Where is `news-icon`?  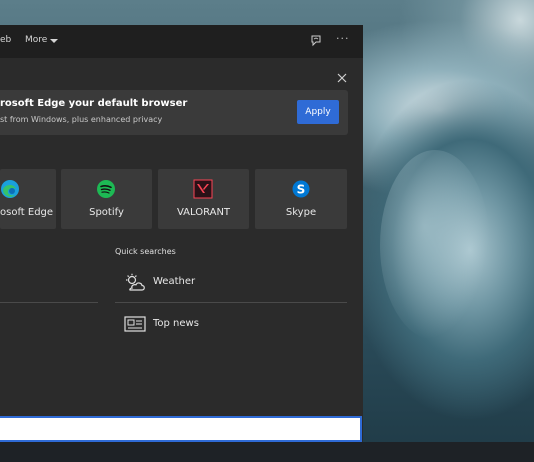 news-icon is located at coordinates (135, 324).